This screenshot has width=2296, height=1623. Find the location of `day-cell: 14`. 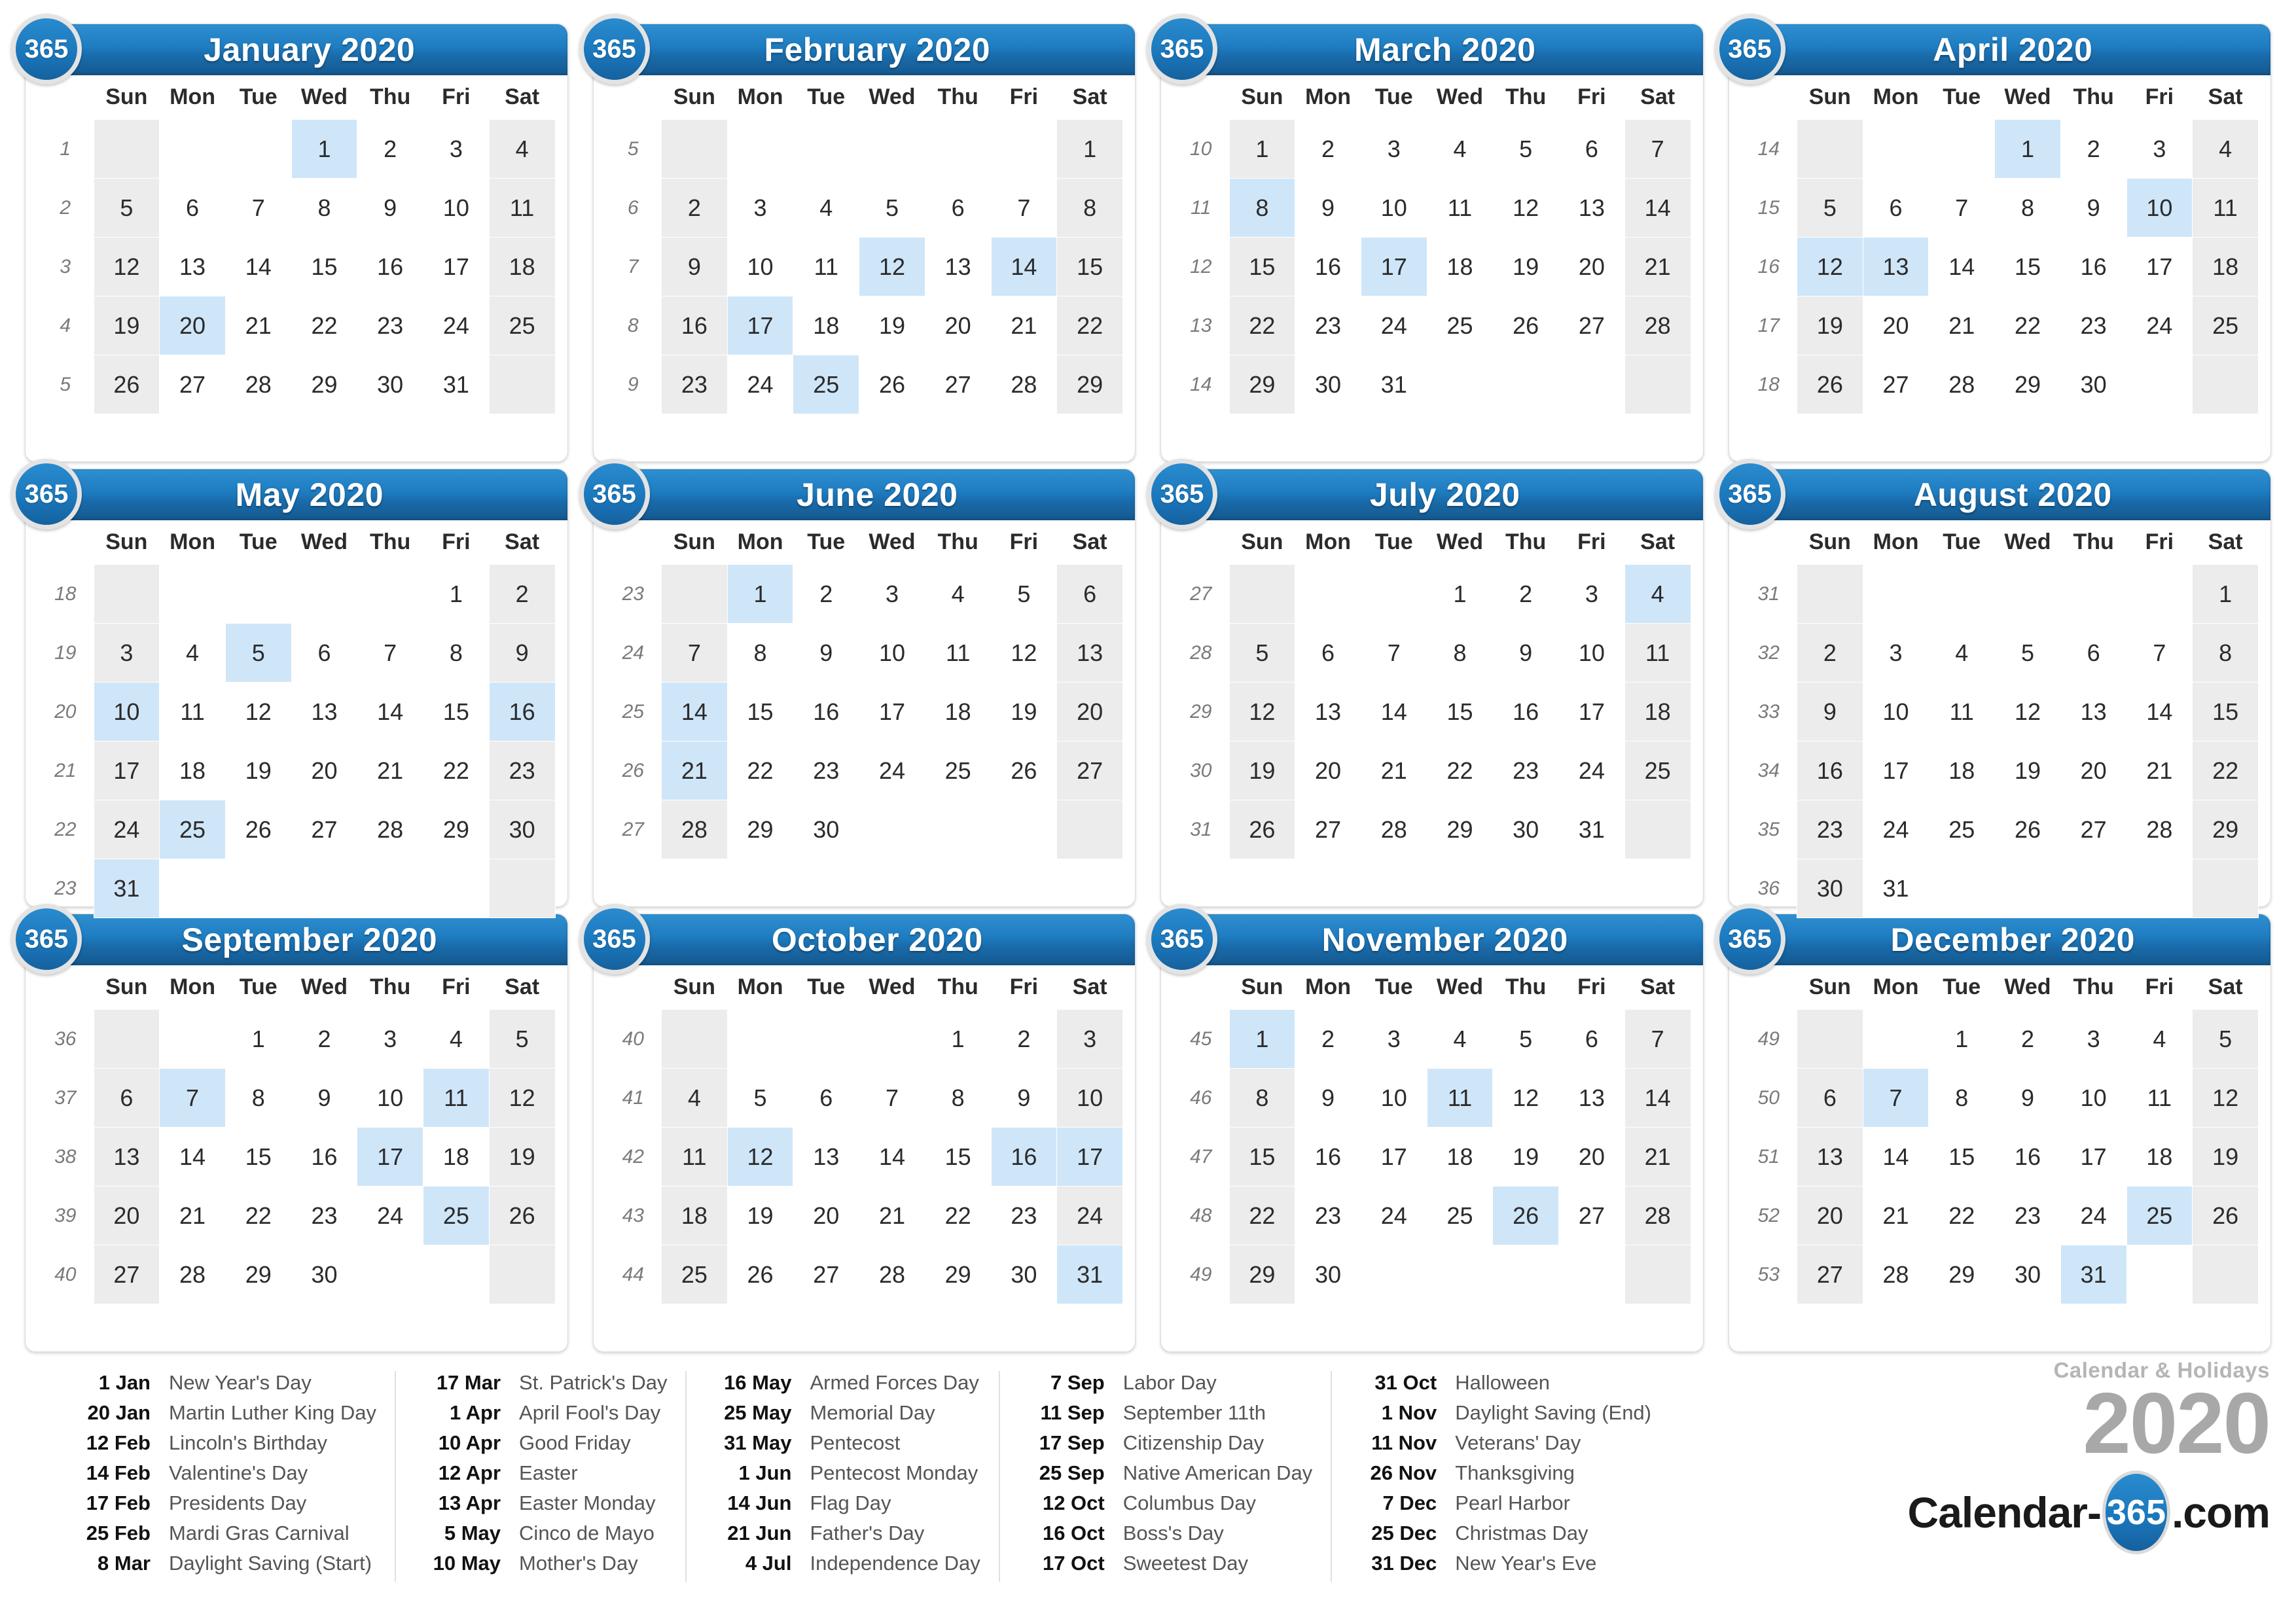

day-cell: 14 is located at coordinates (258, 266).